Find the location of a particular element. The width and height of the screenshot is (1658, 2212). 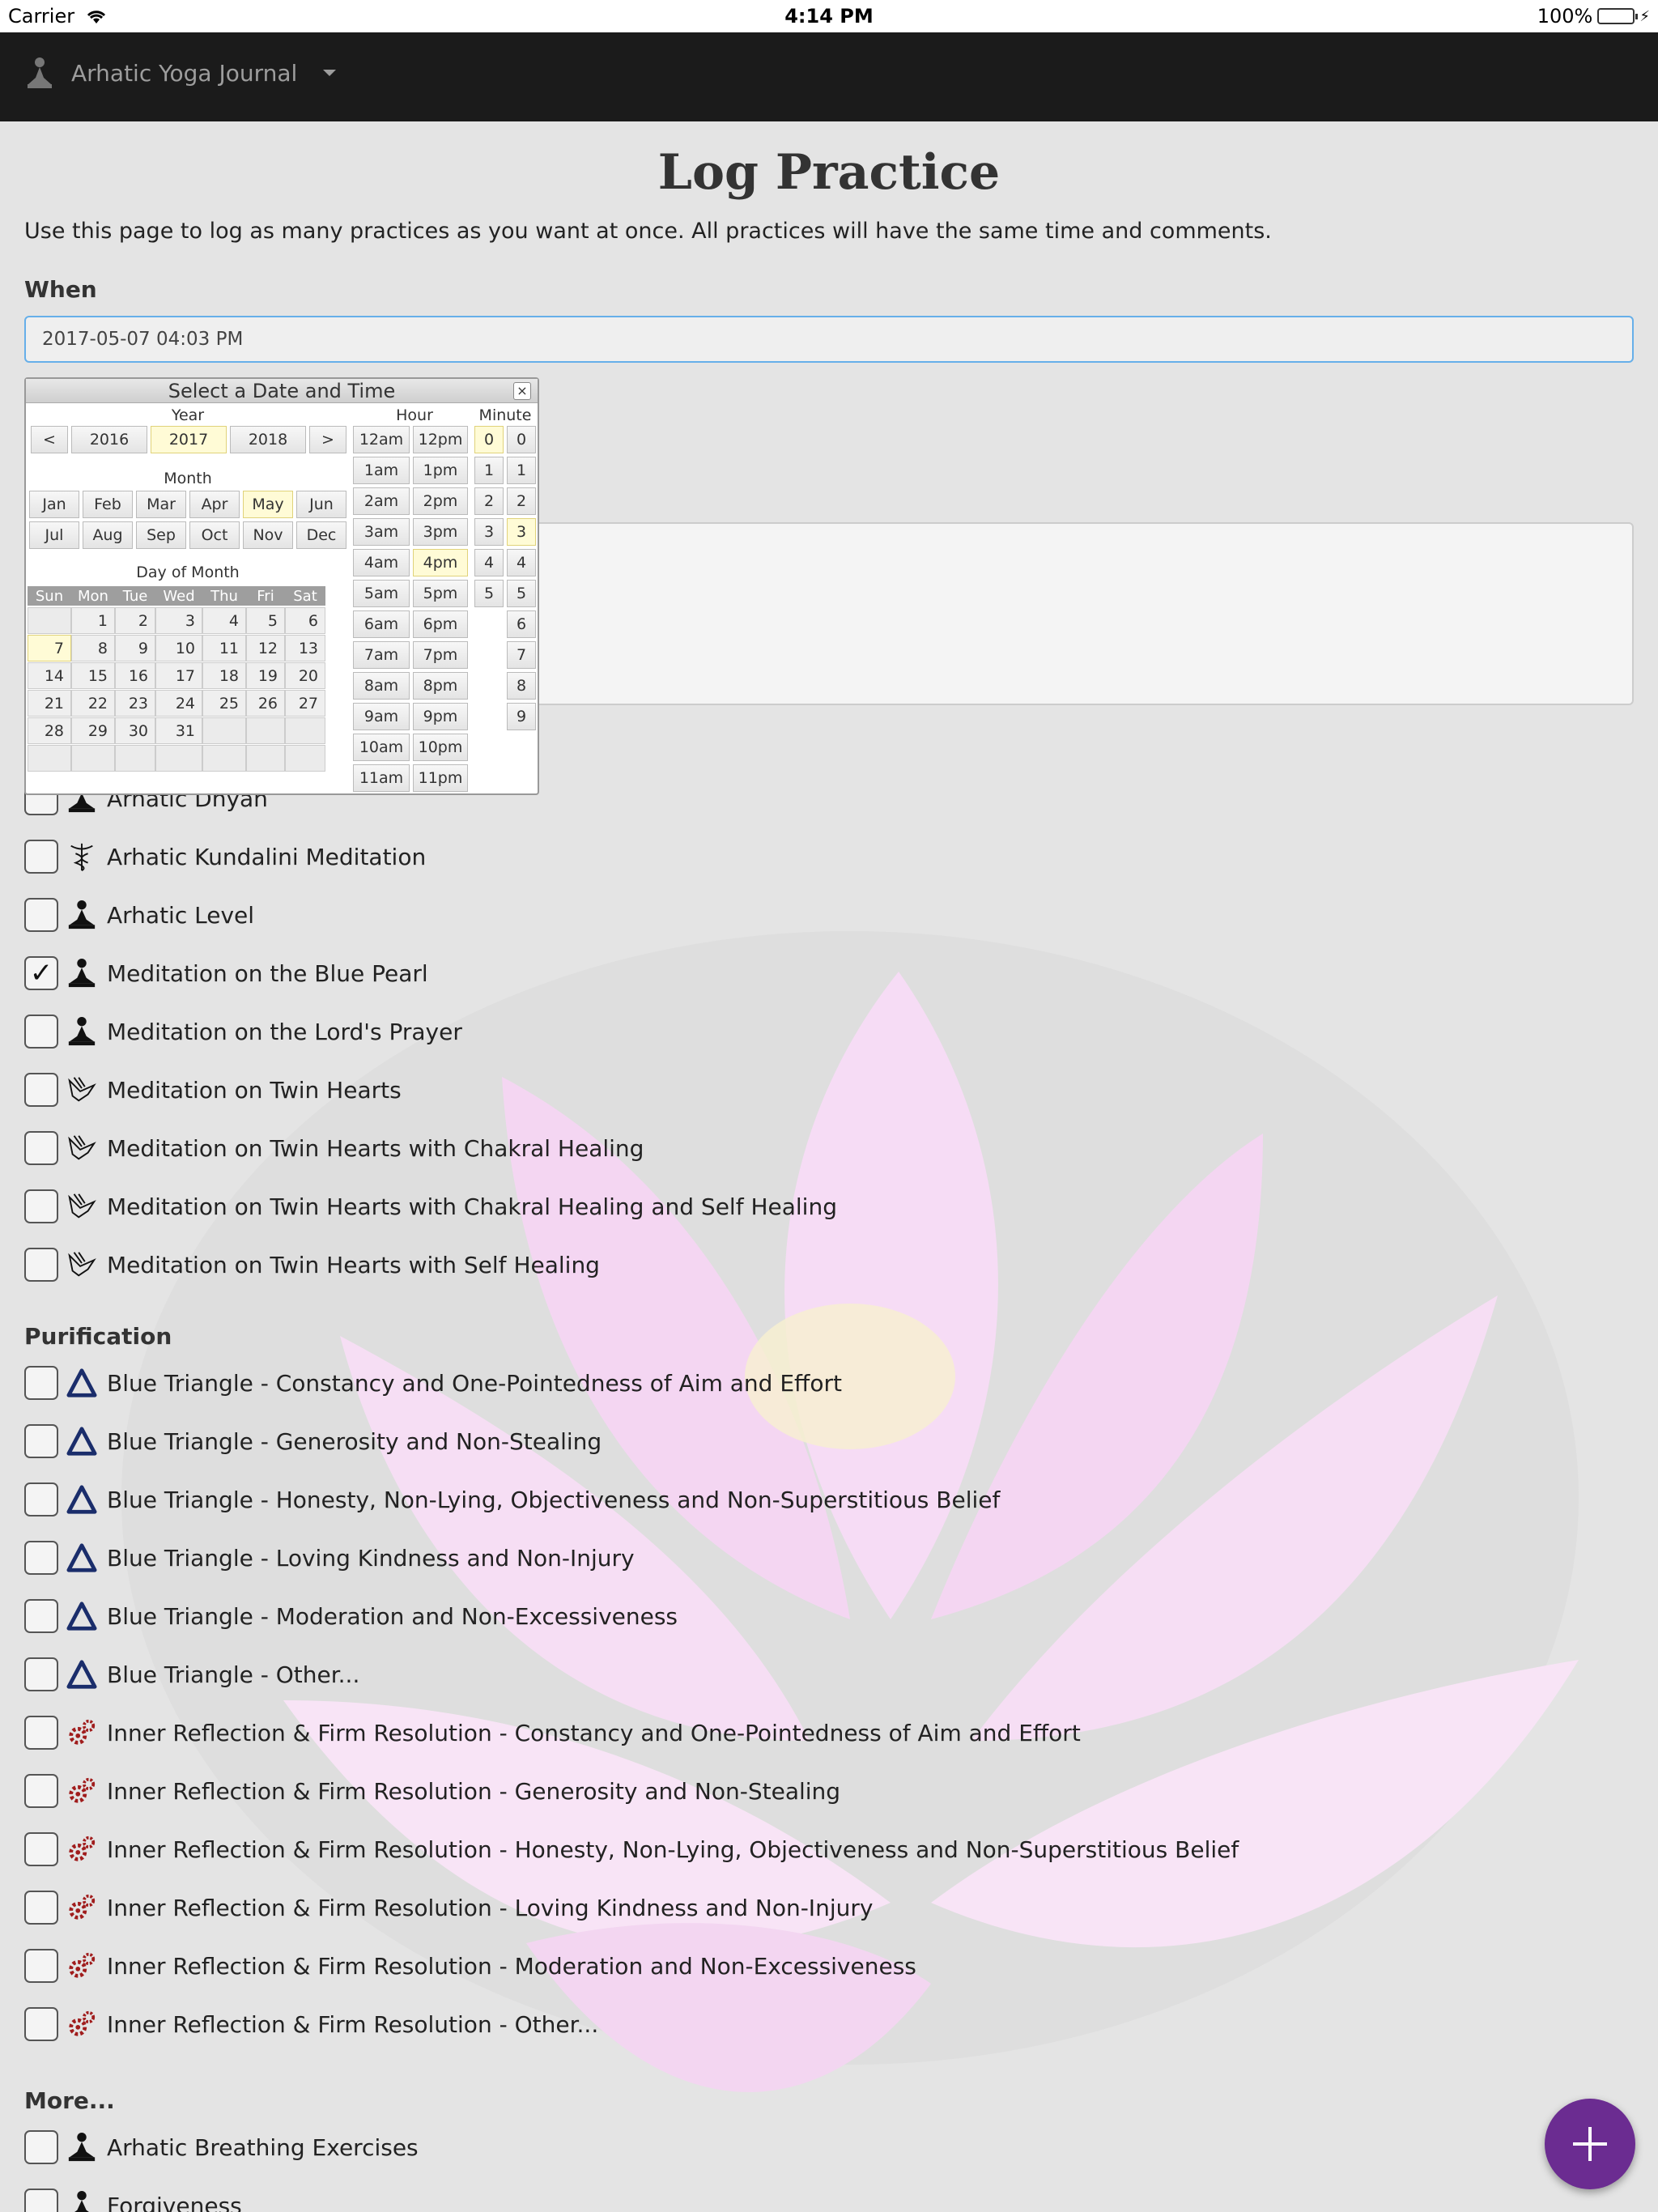

year-option: 2016 is located at coordinates (109, 439).